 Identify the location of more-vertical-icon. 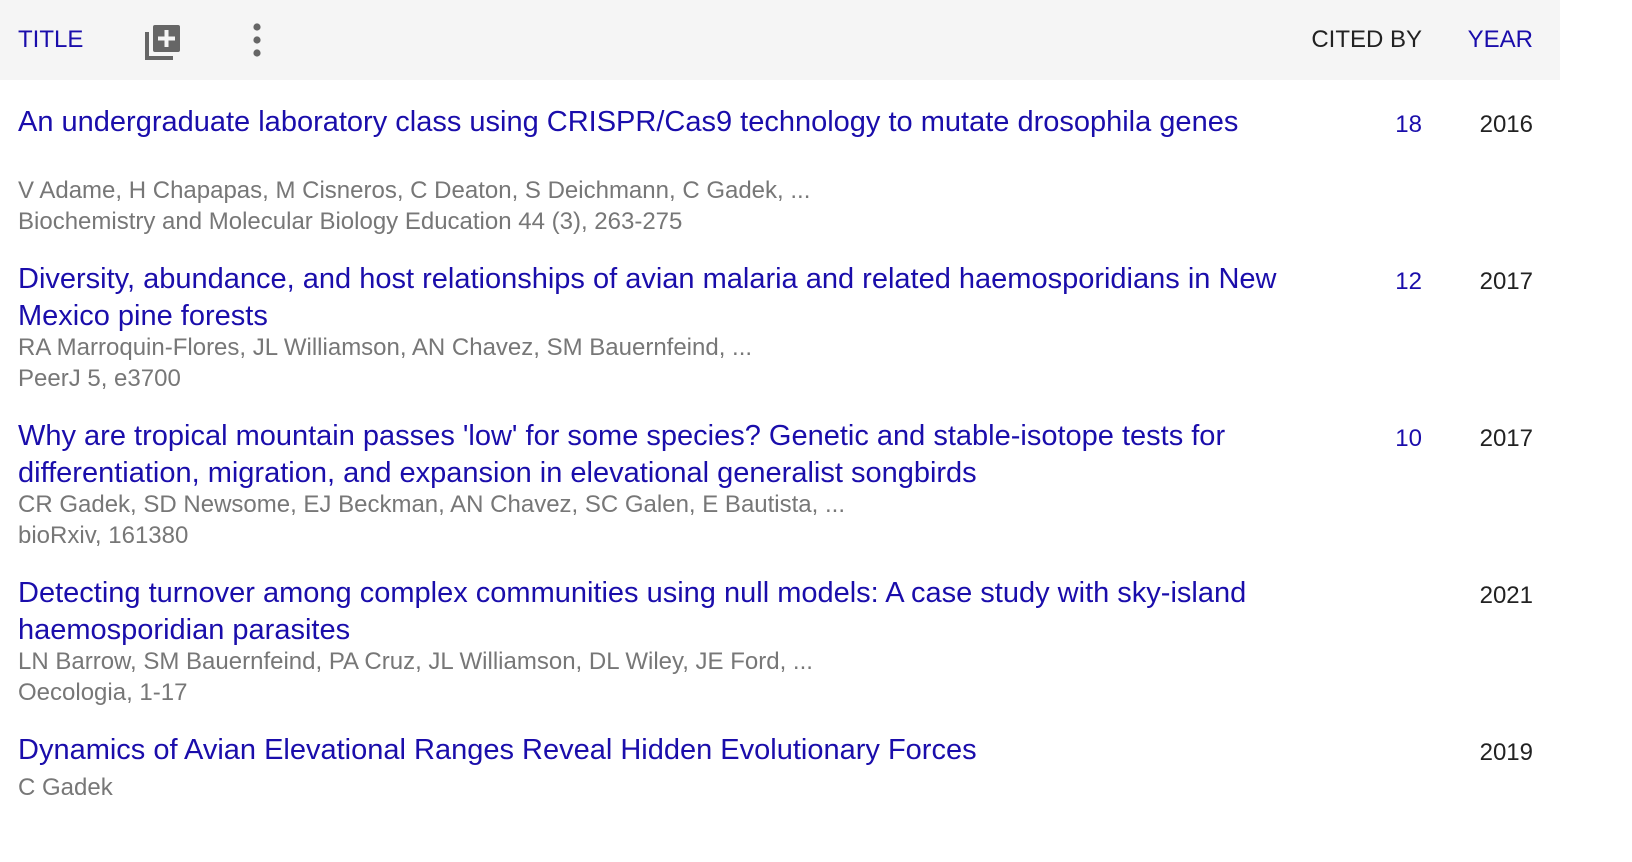
(257, 40).